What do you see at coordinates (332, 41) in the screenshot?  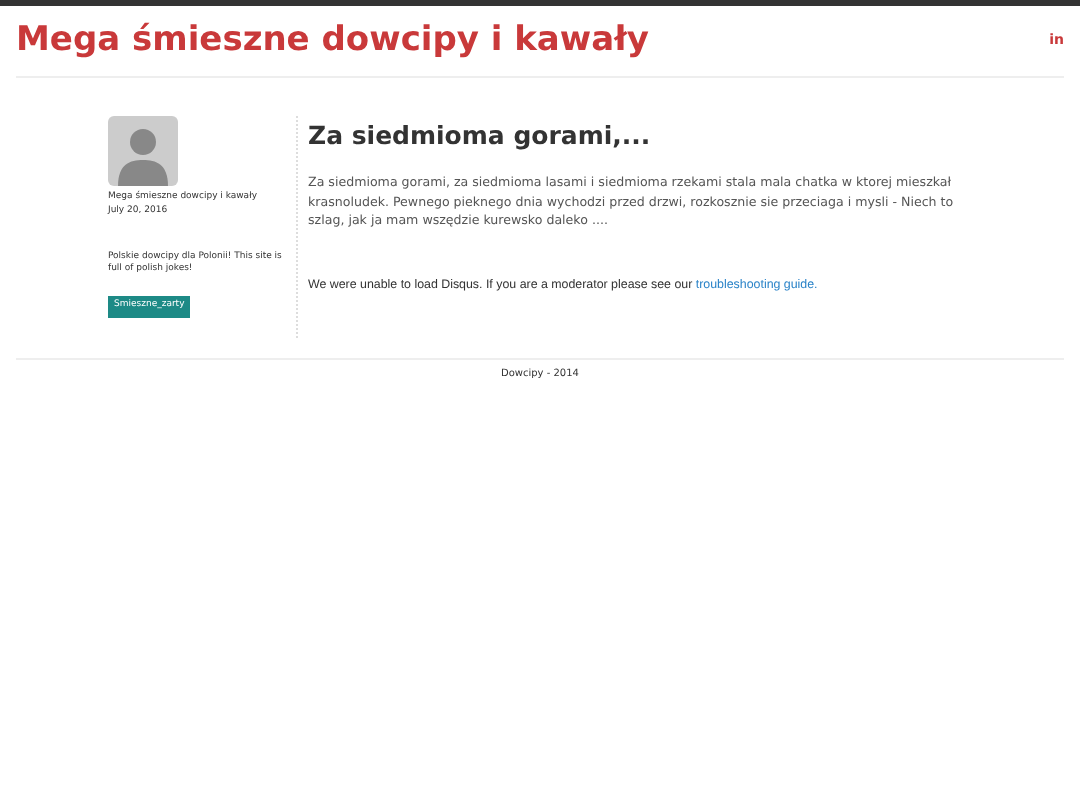 I see `site-title: Mega śmieszne dowcipy i kawały` at bounding box center [332, 41].